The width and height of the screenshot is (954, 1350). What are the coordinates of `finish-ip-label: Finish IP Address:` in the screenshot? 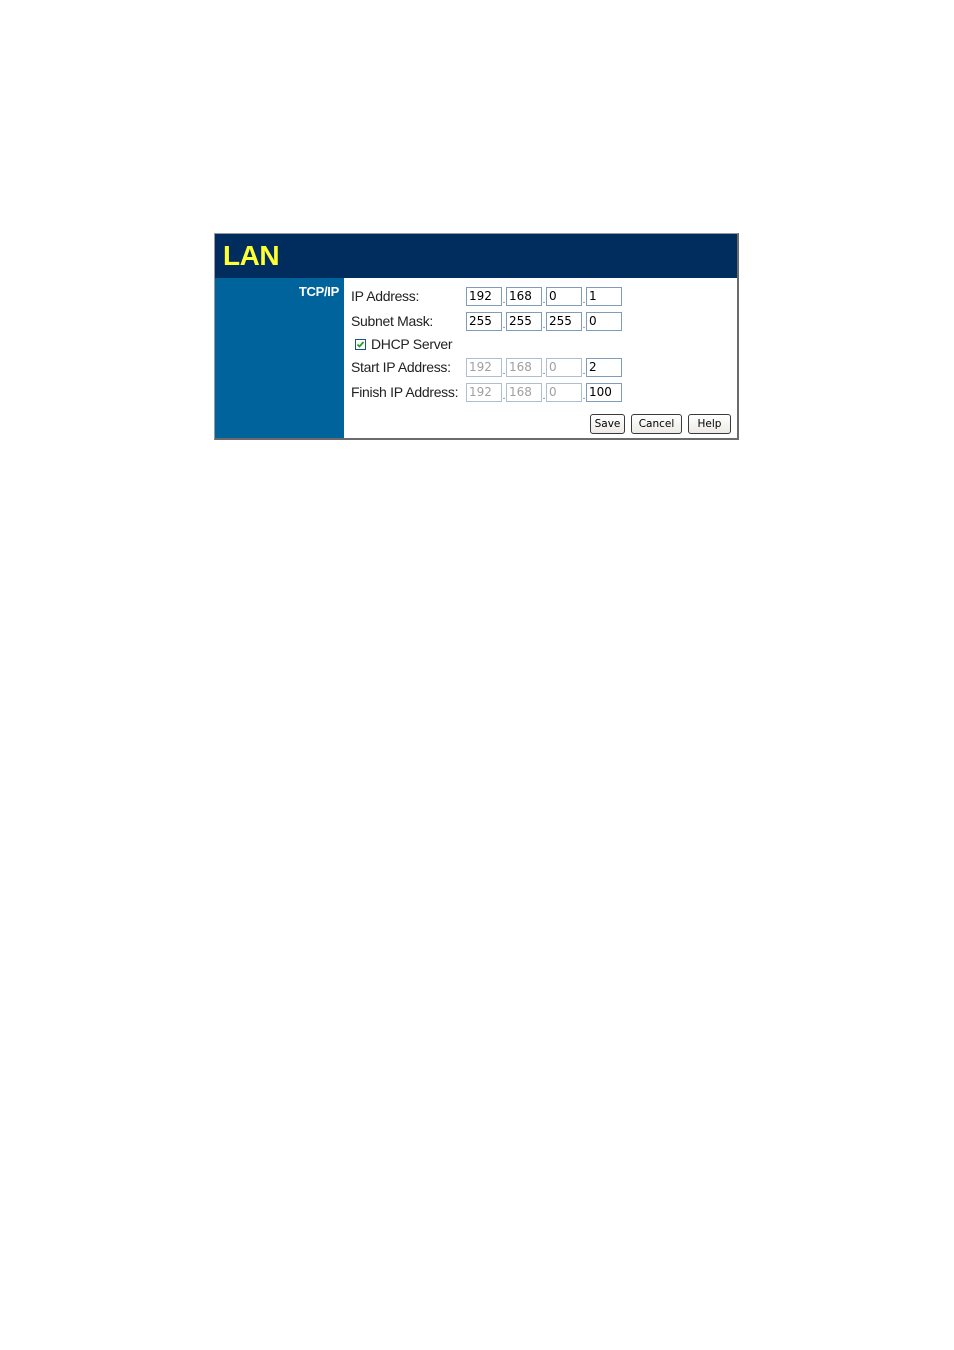 It's located at (405, 392).